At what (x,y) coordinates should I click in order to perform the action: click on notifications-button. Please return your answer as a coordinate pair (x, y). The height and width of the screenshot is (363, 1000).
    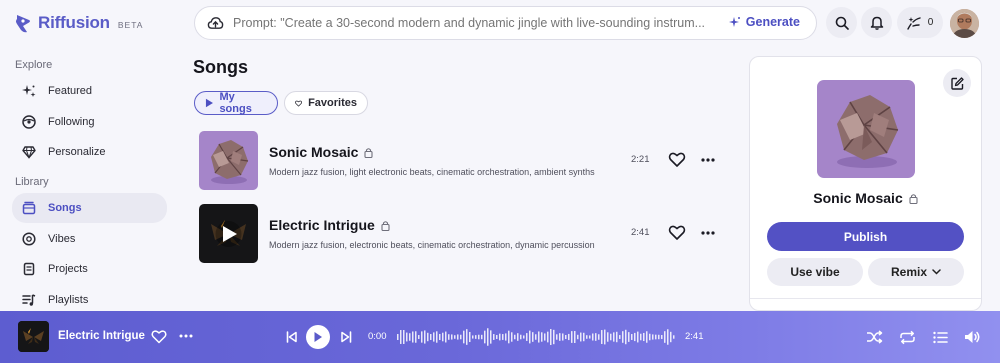
    Looking at the image, I should click on (876, 22).